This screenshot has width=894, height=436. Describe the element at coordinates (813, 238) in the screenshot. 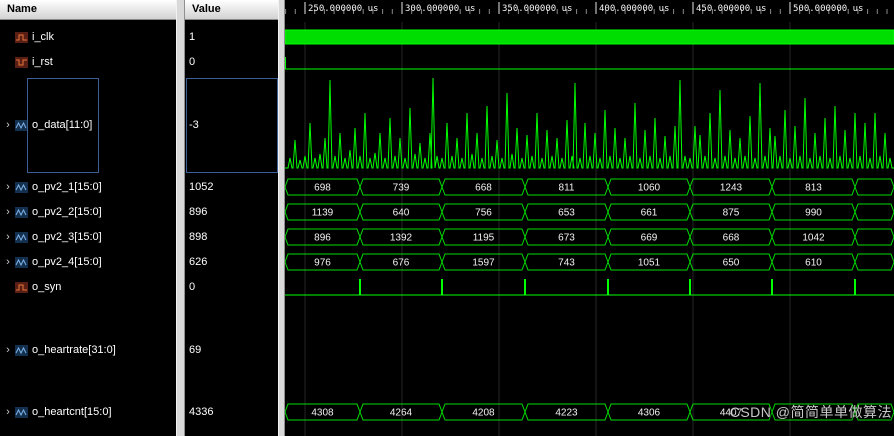

I see `svg-text: 1042` at that location.